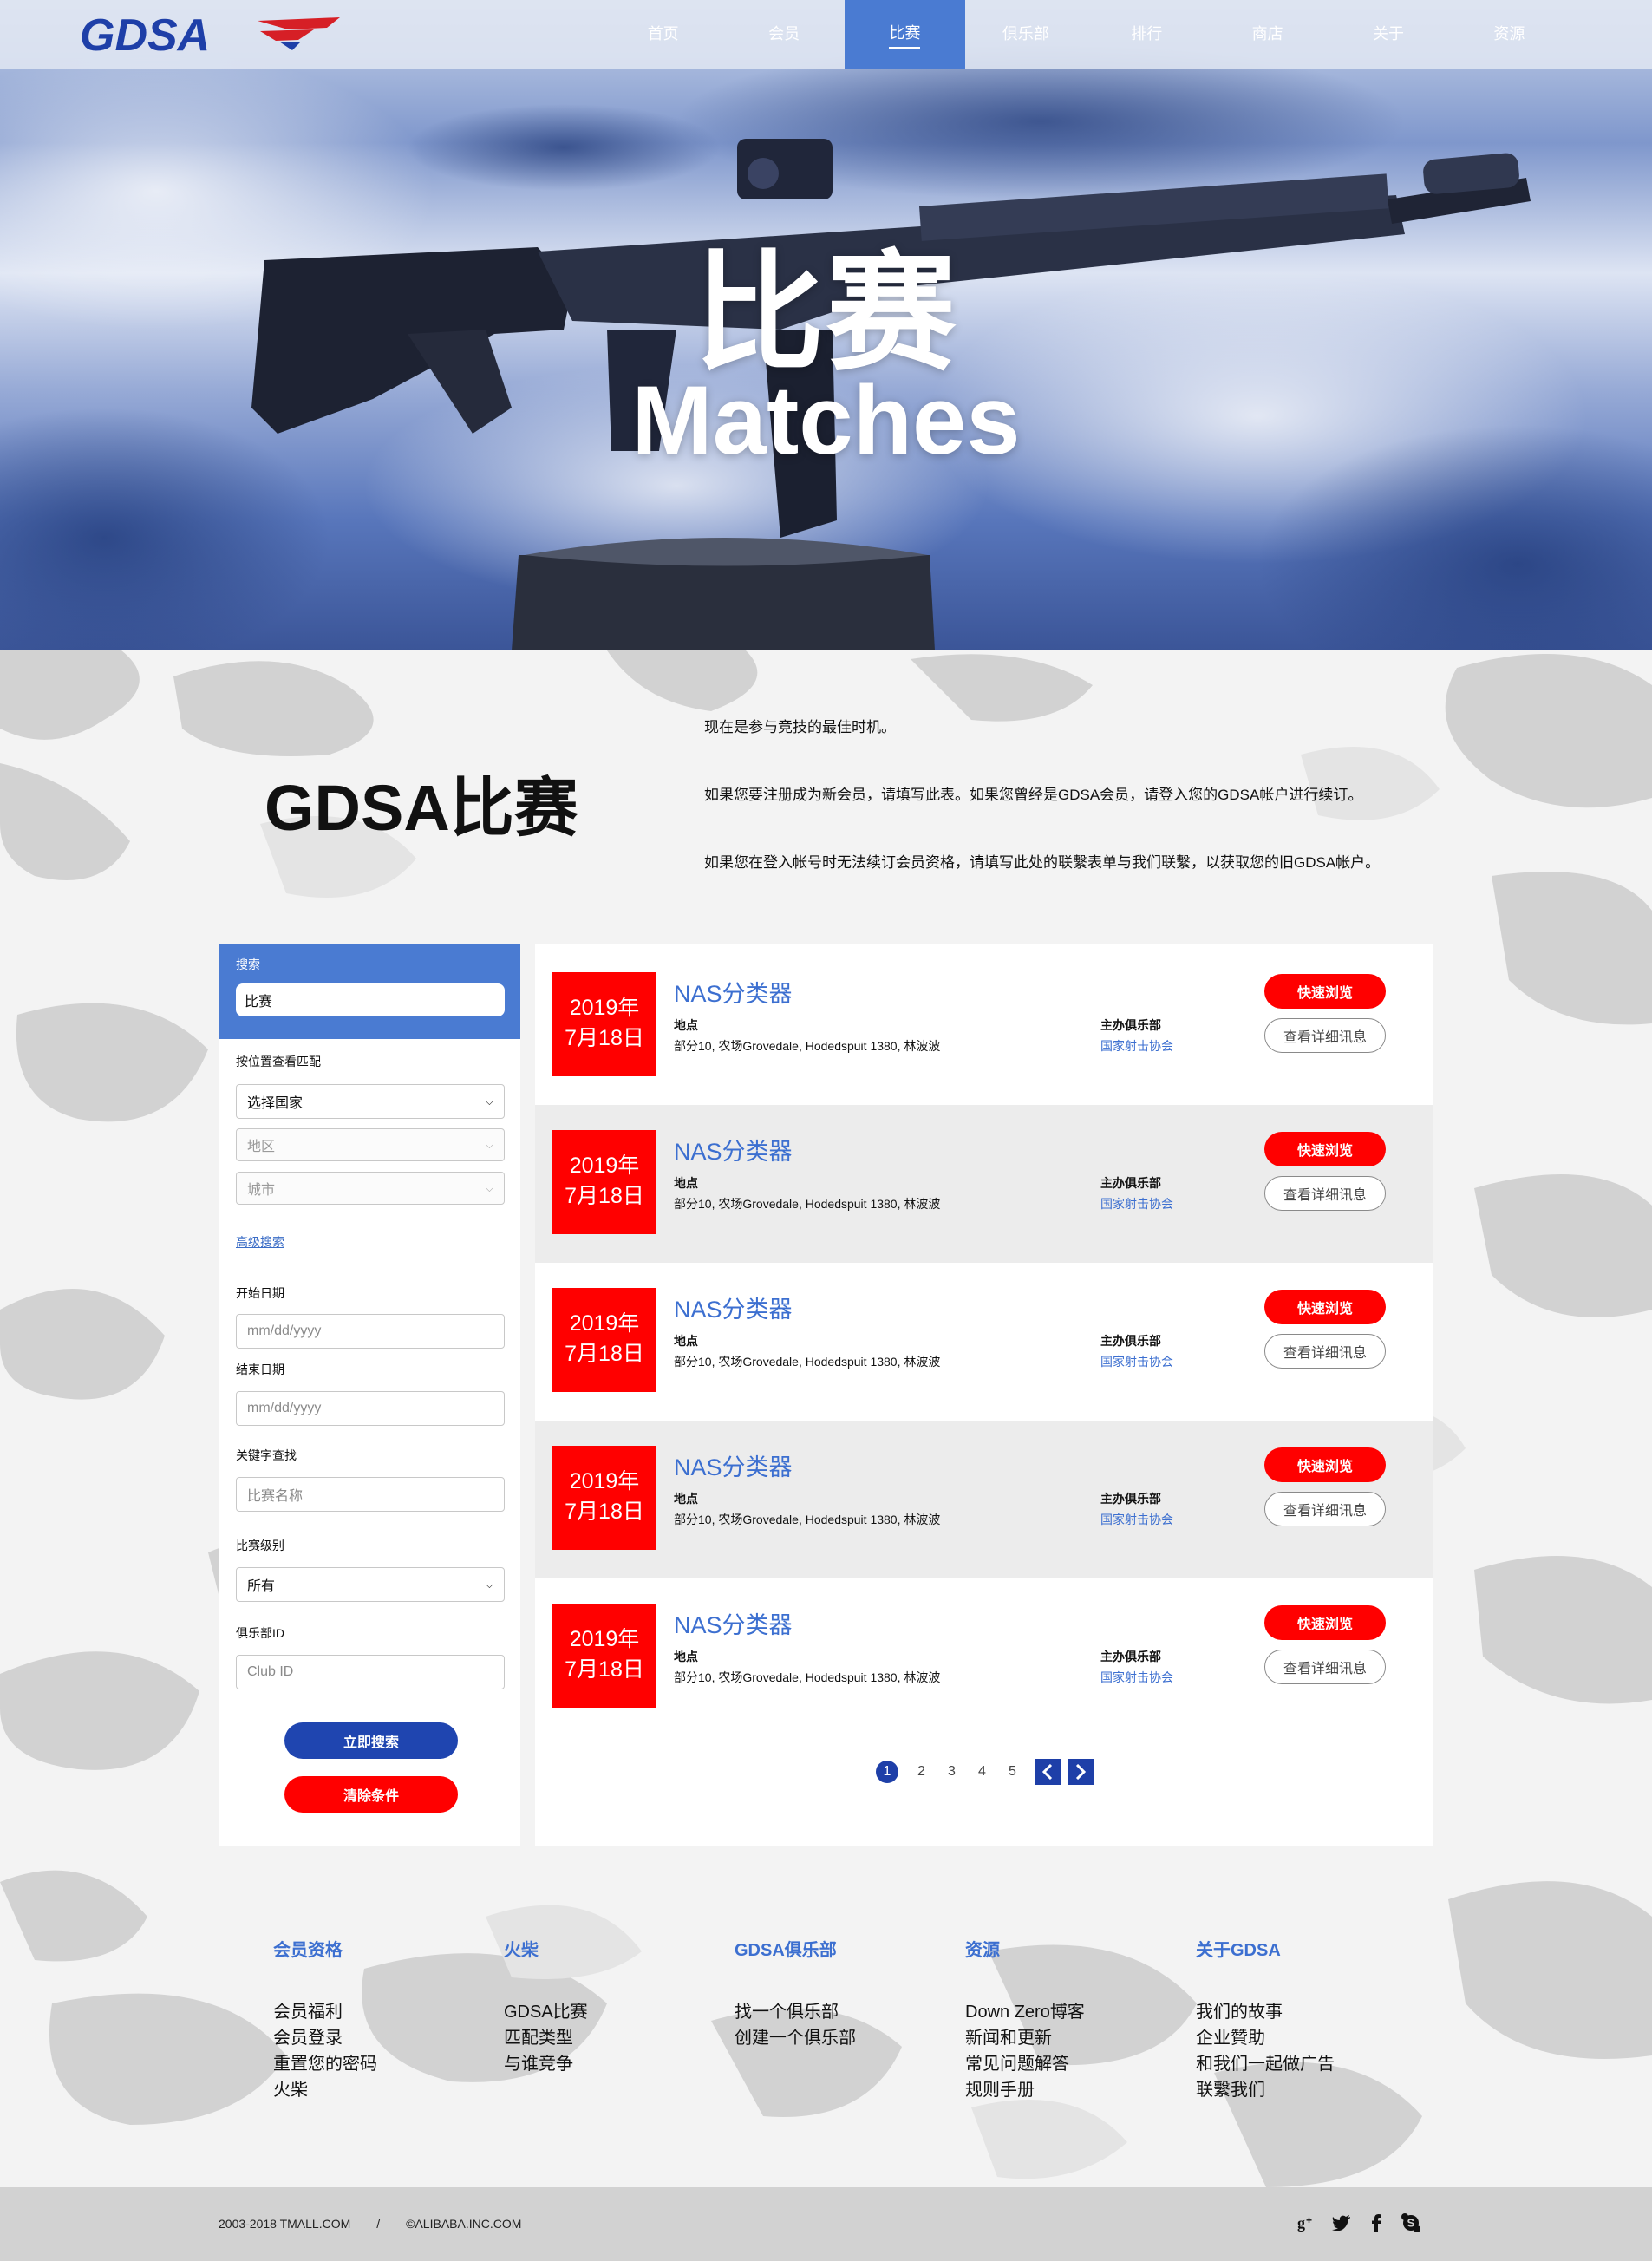  Describe the element at coordinates (371, 1584) in the screenshot. I see `level-select: 所有 ⌵` at that location.